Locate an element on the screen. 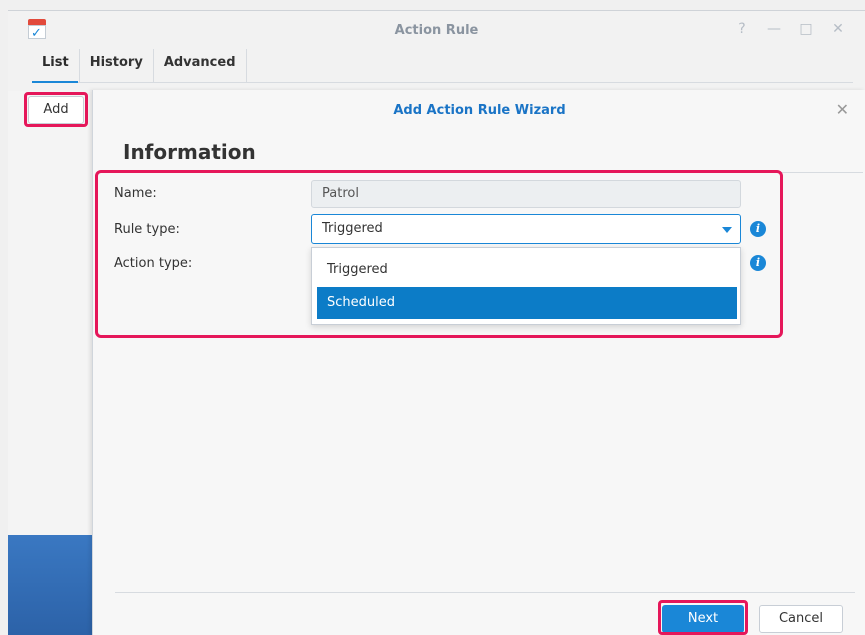 This screenshot has width=865, height=635. list-panel is located at coordinates (50, 316).